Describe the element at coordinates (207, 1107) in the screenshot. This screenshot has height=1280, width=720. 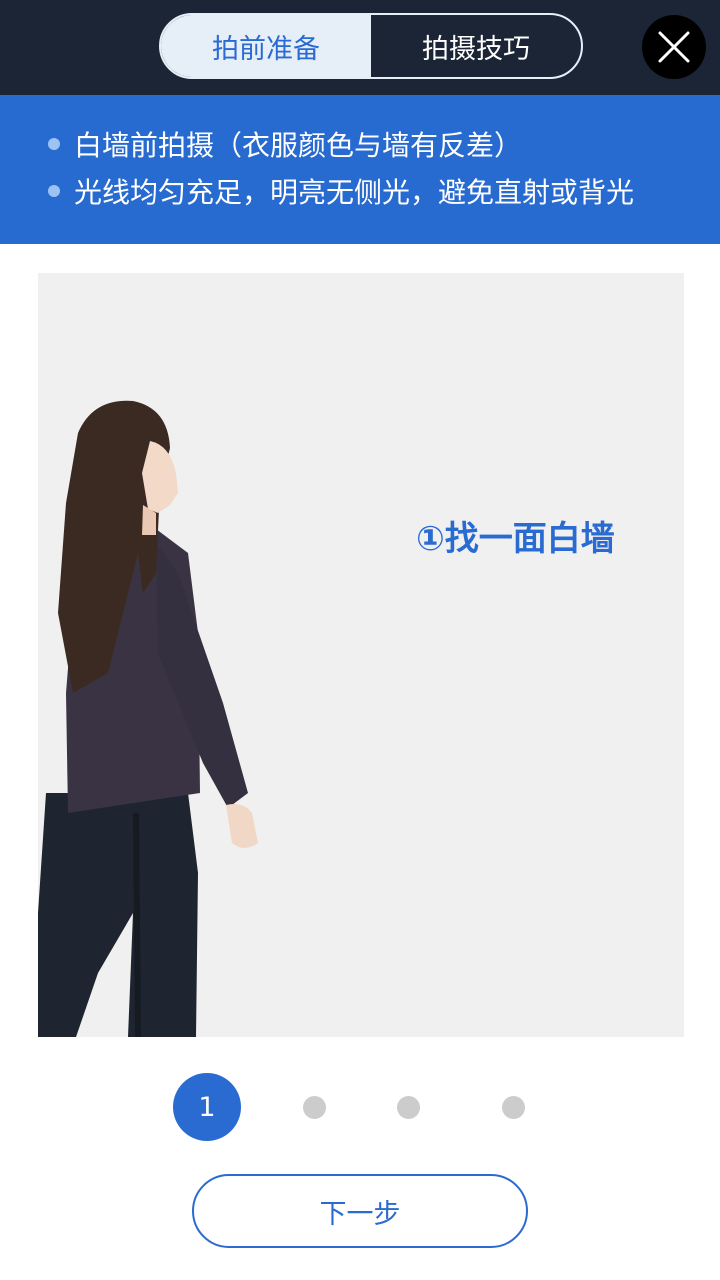
I see `page-indicator-active: 1` at that location.